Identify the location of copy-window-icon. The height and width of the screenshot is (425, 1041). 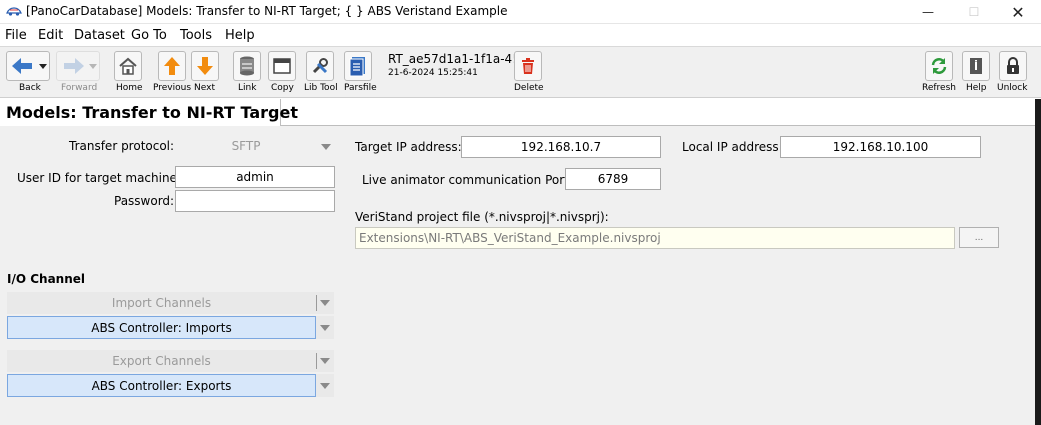
(282, 66).